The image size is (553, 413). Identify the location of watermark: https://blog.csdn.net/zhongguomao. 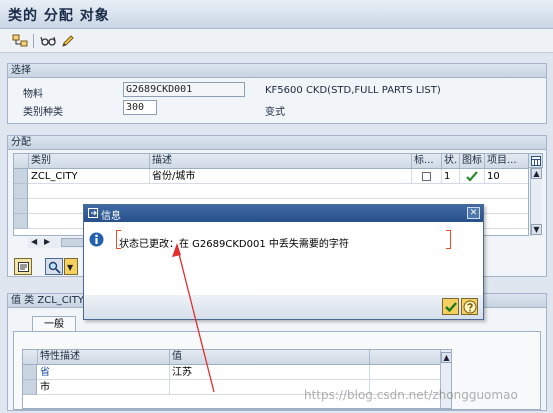
(411, 395).